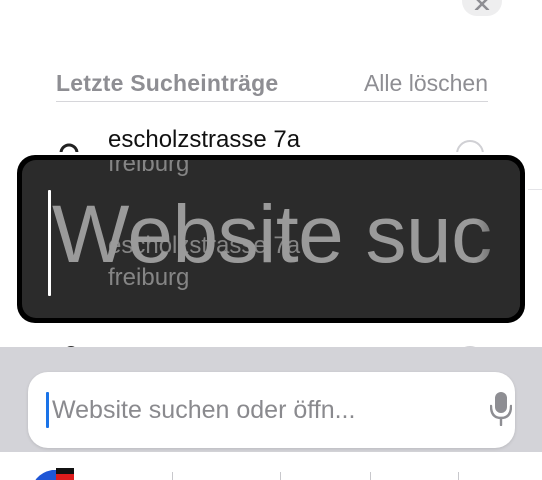  I want to click on recents-header: Letzte Sucheinträge Alle löschen, so click(272, 86).